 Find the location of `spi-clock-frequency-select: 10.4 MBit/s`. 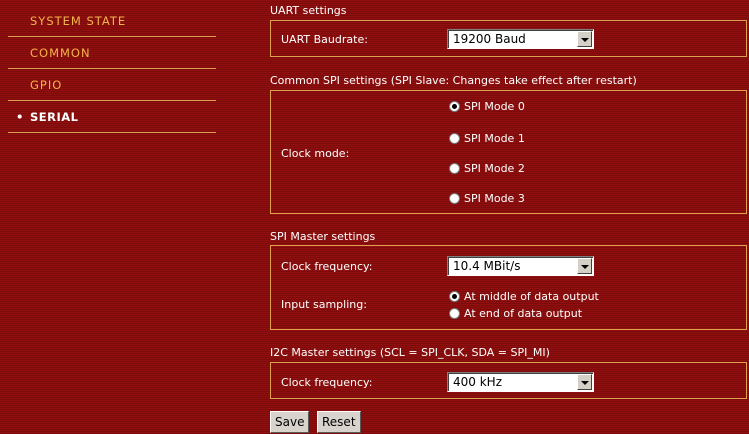

spi-clock-frequency-select: 10.4 MBit/s is located at coordinates (520, 266).